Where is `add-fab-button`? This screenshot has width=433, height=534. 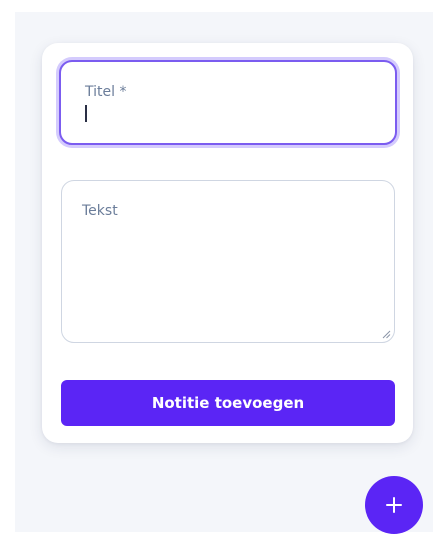
add-fab-button is located at coordinates (394, 505).